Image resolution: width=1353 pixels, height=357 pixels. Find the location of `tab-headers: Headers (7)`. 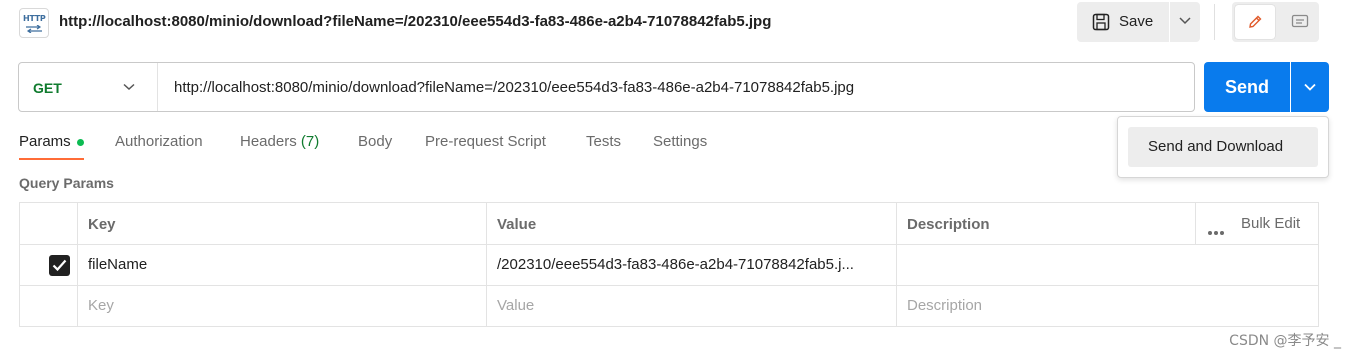

tab-headers: Headers (7) is located at coordinates (279, 141).